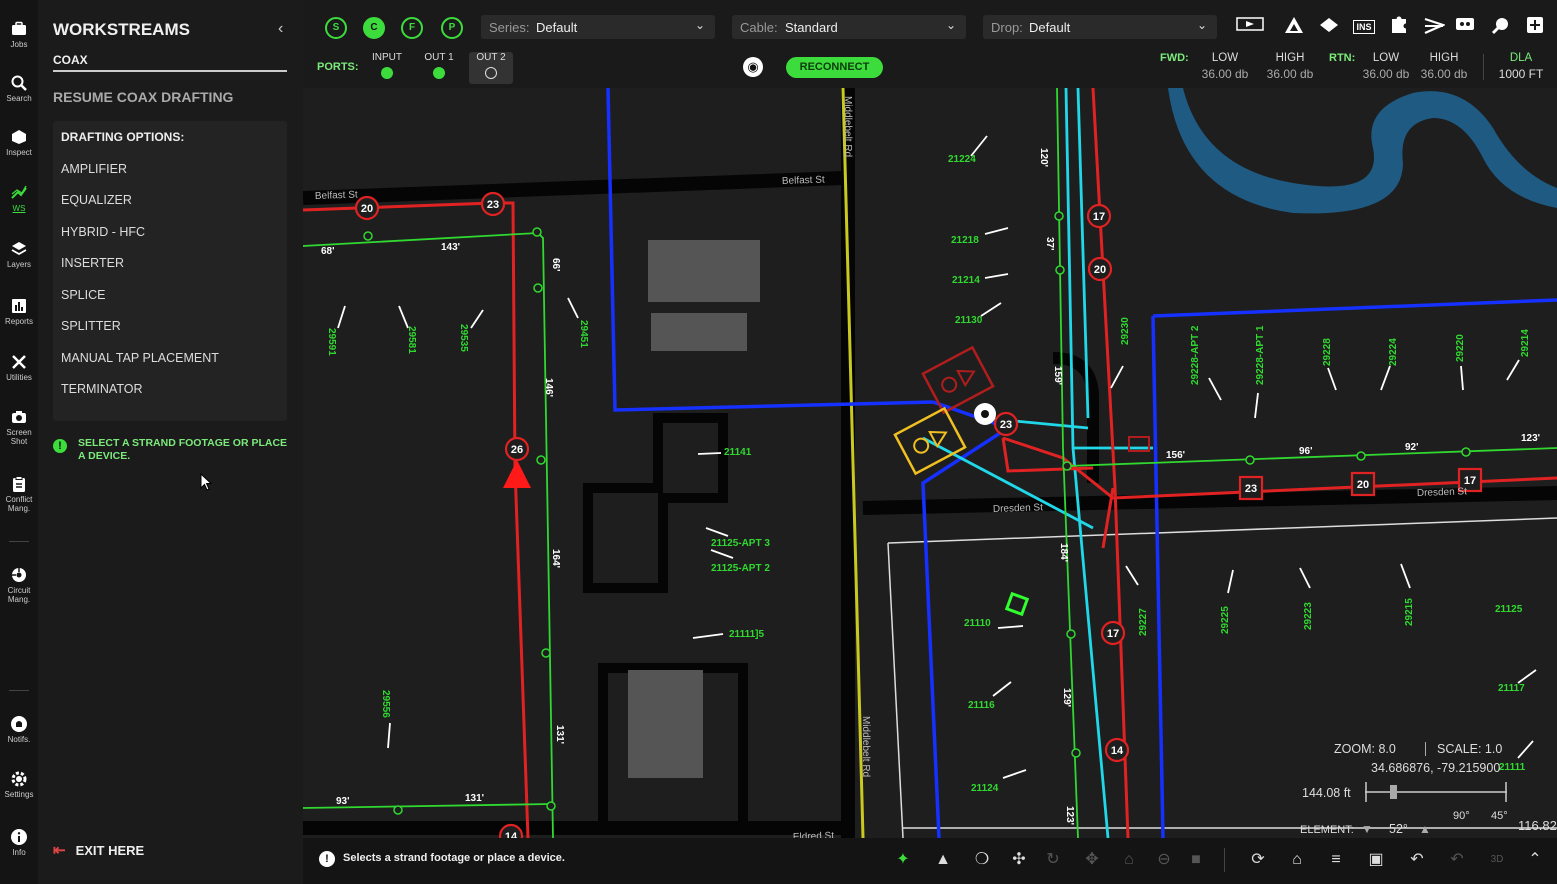  I want to click on layers-icon, so click(19, 249).